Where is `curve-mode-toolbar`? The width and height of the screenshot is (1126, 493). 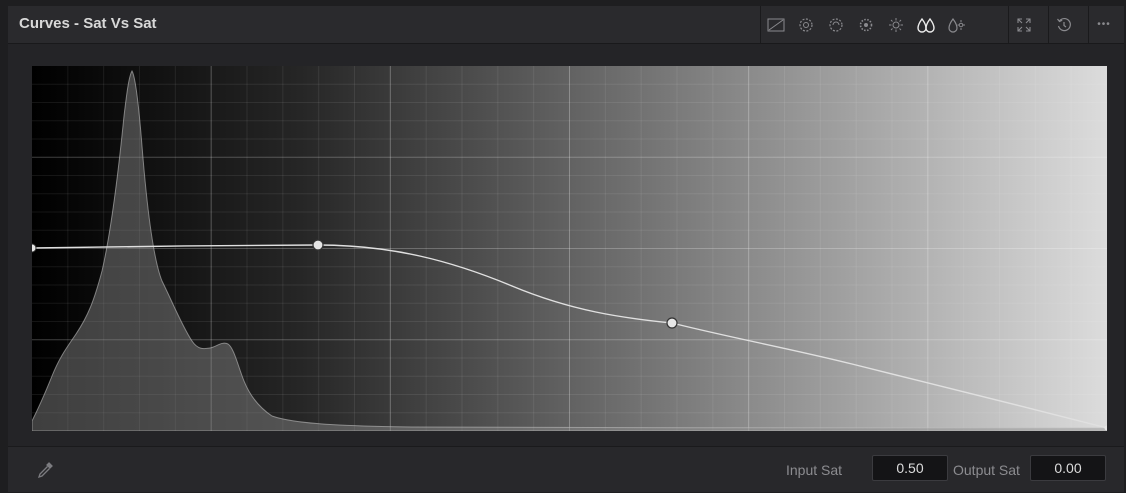
curve-mode-toolbar is located at coordinates (880, 24).